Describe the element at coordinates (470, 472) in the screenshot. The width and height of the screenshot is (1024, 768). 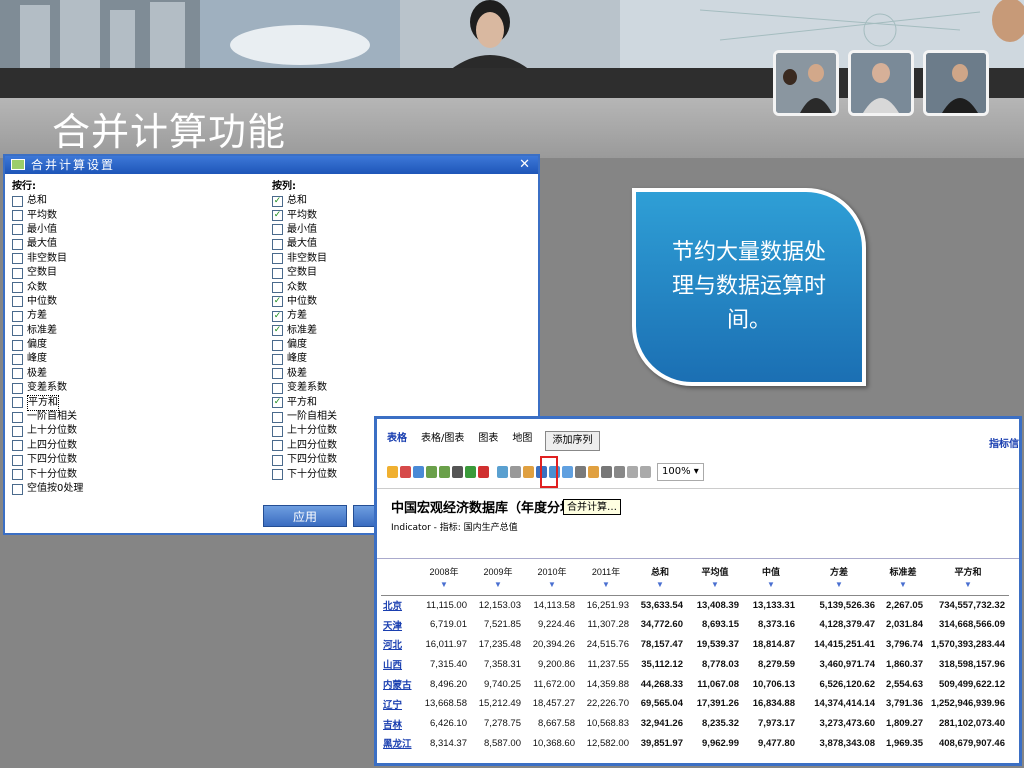
I see `excel-icon` at that location.